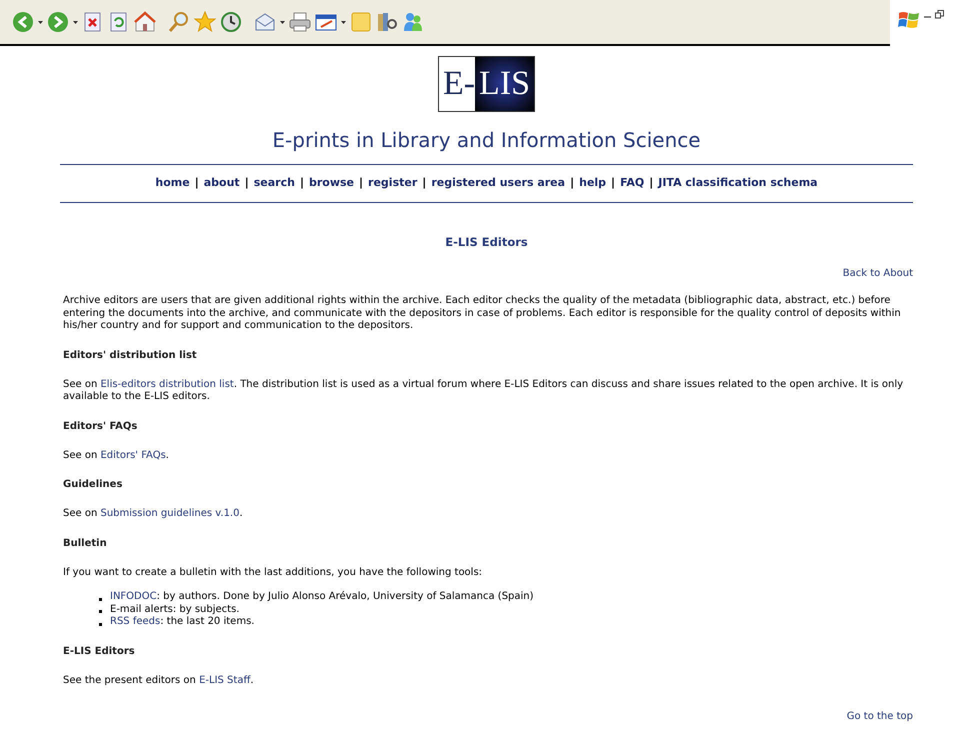 The height and width of the screenshot is (731, 965). What do you see at coordinates (879, 716) in the screenshot?
I see `top-link: Go to the top` at bounding box center [879, 716].